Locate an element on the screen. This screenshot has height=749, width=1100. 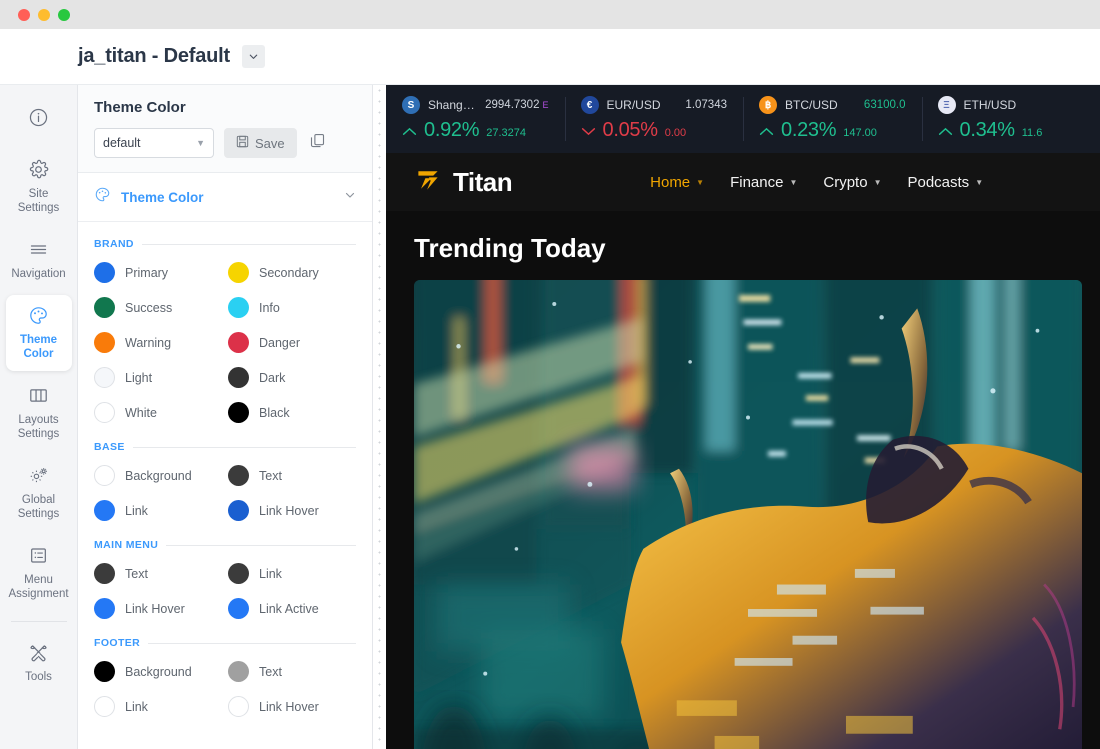
site-menu-item: Crypto ▼ is located at coordinates (852, 182).